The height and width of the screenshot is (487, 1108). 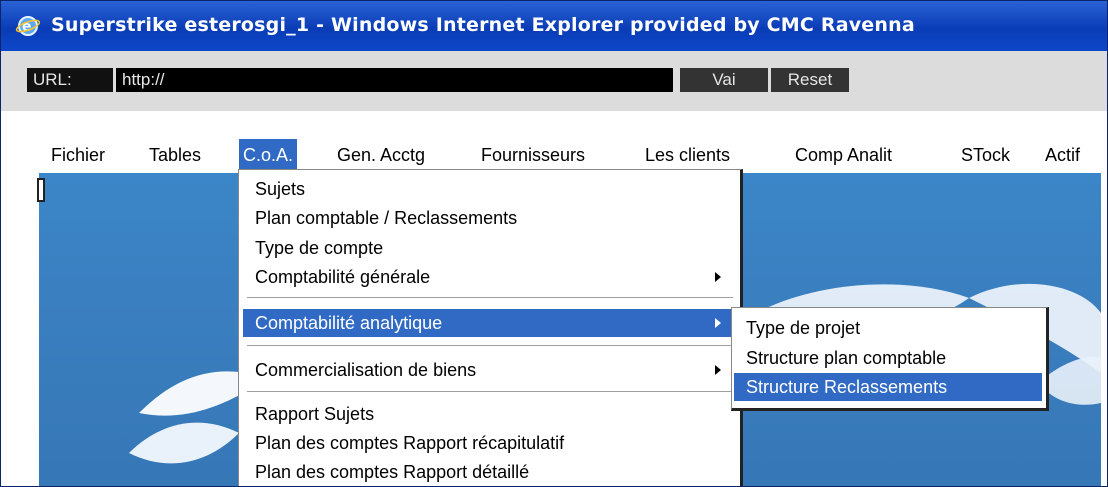 I want to click on dropdown-item-label: Comptabilité générale, so click(x=343, y=277).